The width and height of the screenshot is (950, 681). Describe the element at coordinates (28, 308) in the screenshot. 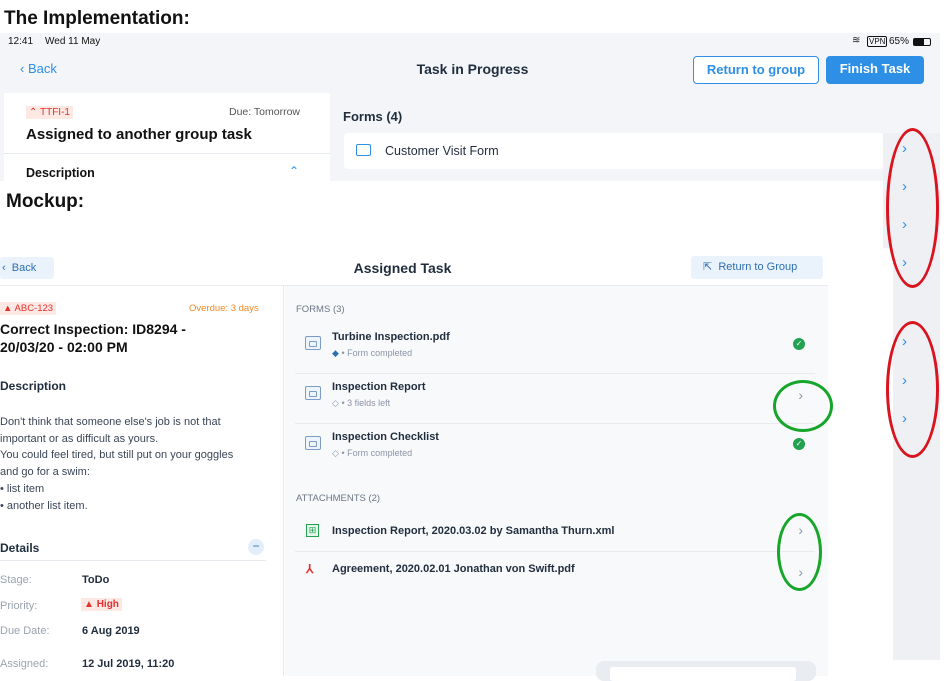

I see `mock-task-id: ▲ ABC-123` at that location.